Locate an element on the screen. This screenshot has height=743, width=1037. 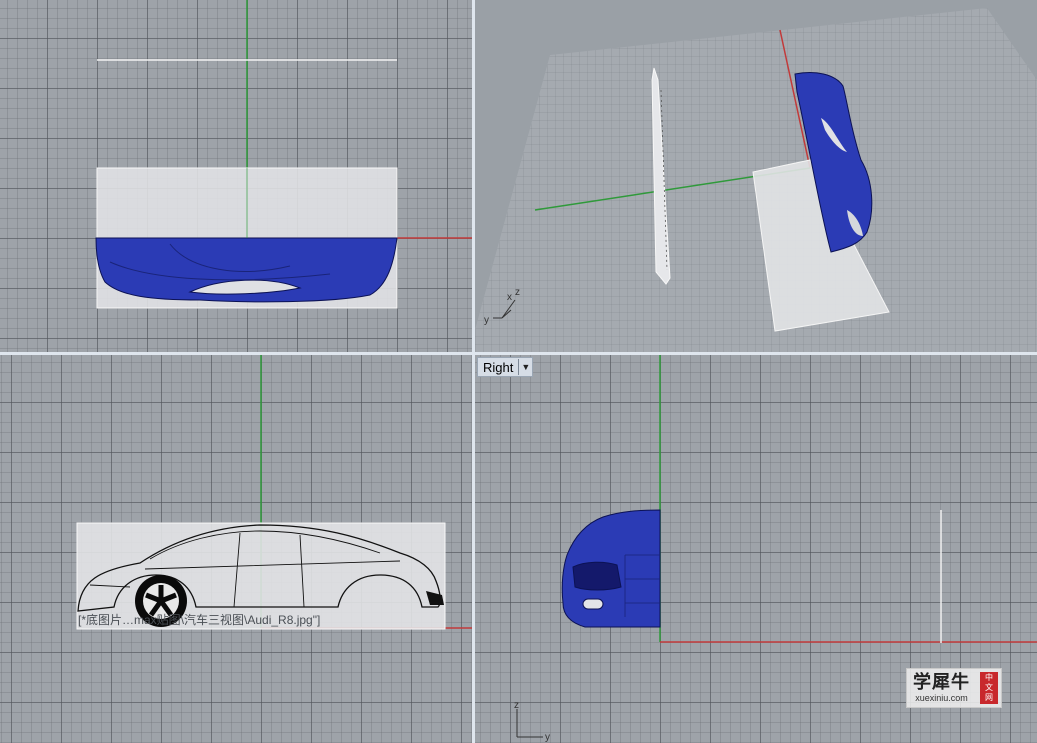
chevron-down-icon: ▼ is located at coordinates (524, 367).